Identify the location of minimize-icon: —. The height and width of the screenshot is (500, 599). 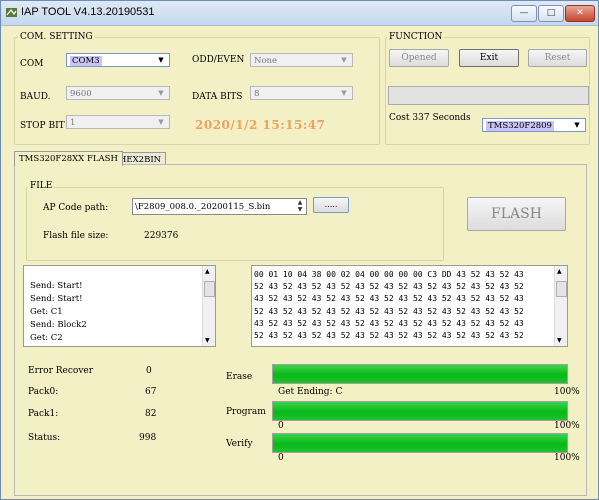
(524, 13).